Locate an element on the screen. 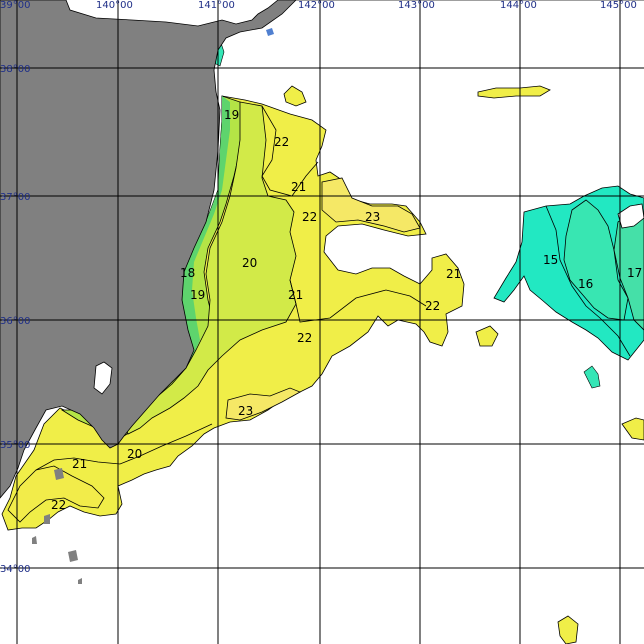 The image size is (644, 644). lon-label-1: 140°00 is located at coordinates (114, 5).